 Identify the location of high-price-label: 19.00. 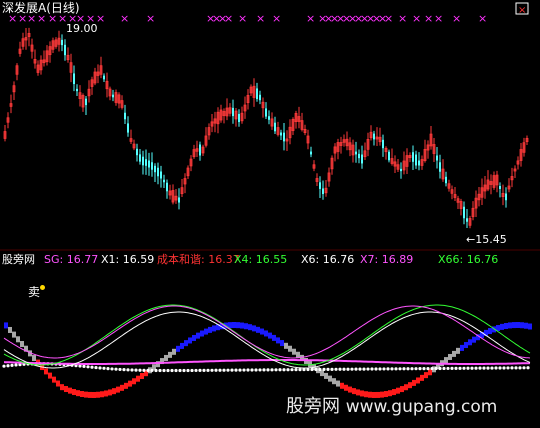
(82, 28).